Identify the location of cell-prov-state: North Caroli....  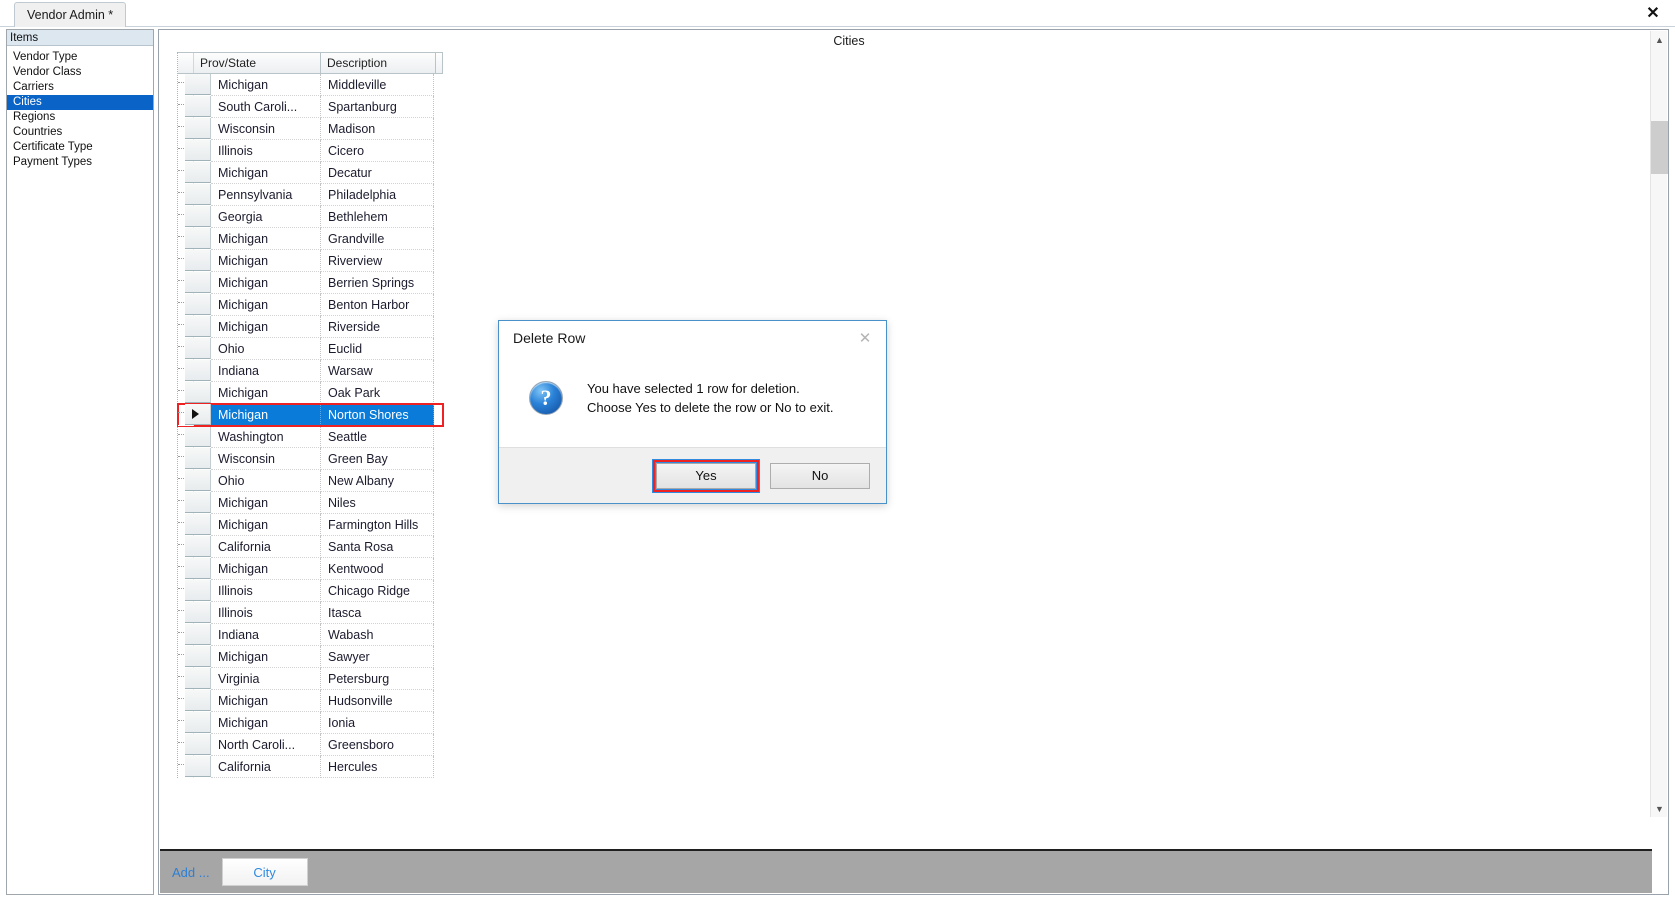
(266, 745).